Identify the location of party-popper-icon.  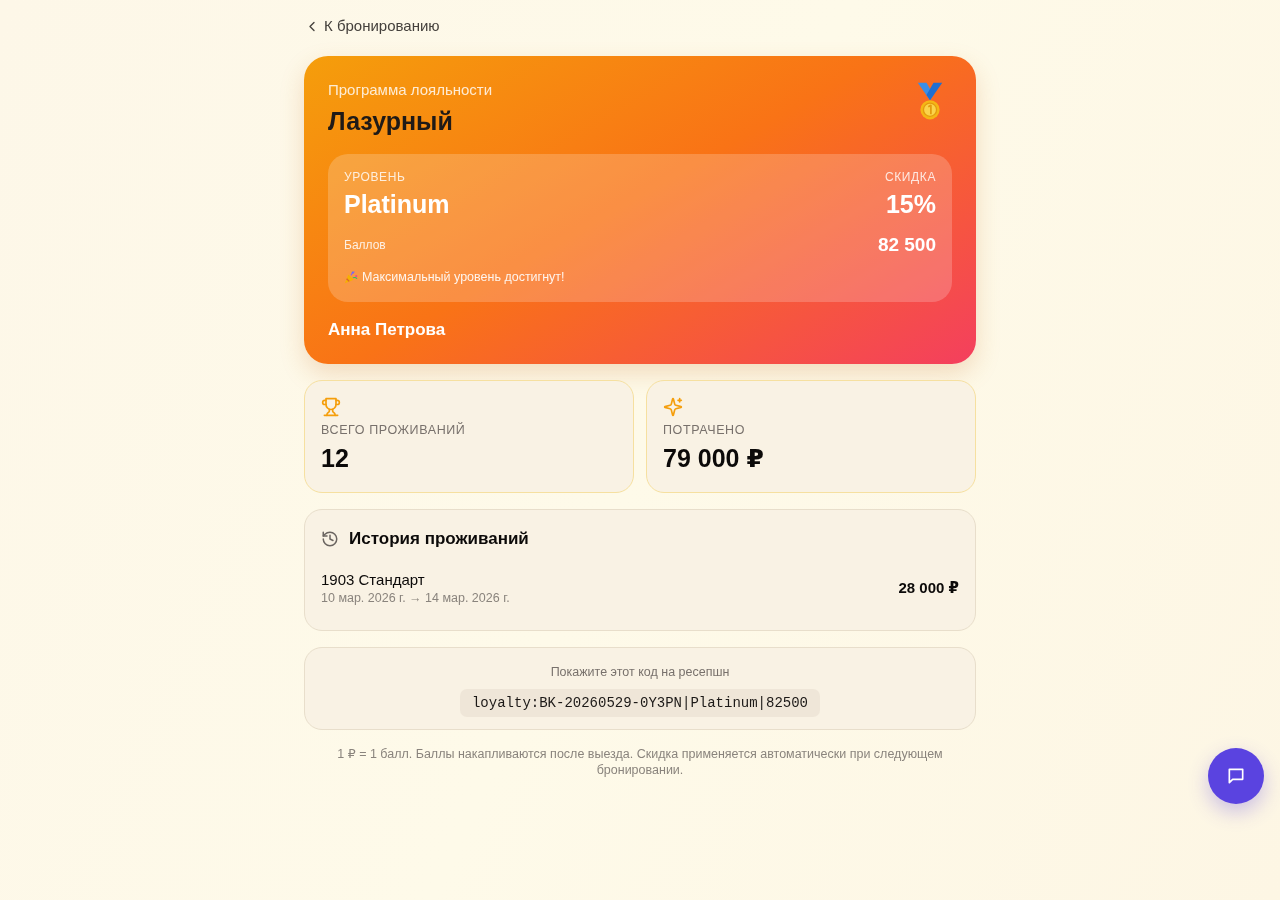
(351, 277).